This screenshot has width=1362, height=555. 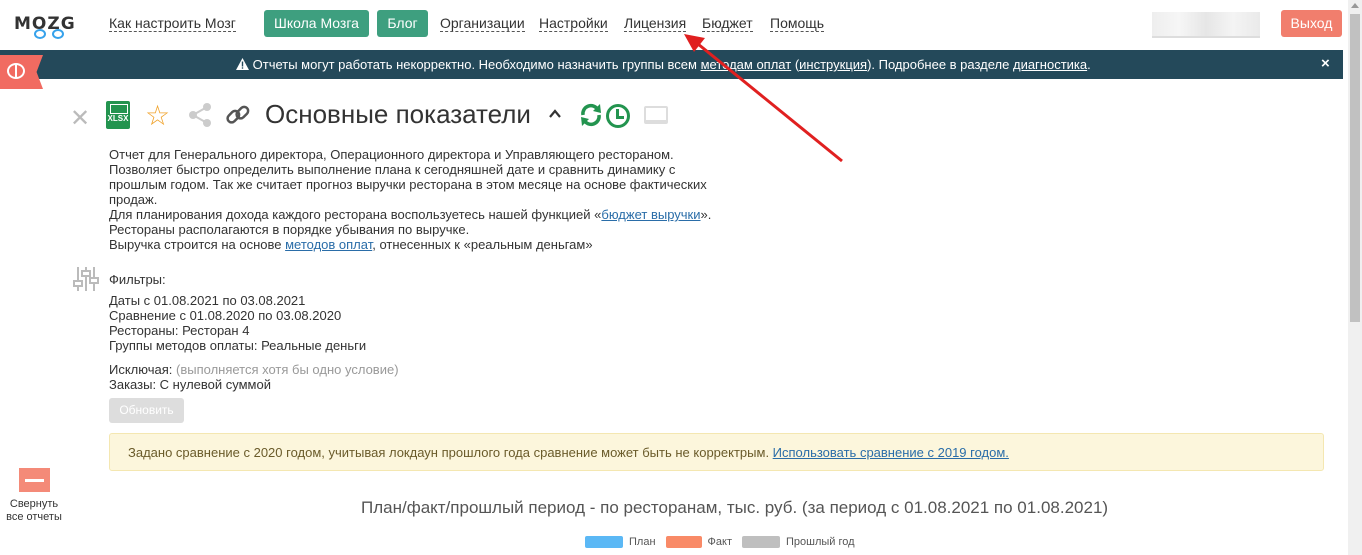 What do you see at coordinates (719, 542) in the screenshot?
I see `legend-label: Факт` at bounding box center [719, 542].